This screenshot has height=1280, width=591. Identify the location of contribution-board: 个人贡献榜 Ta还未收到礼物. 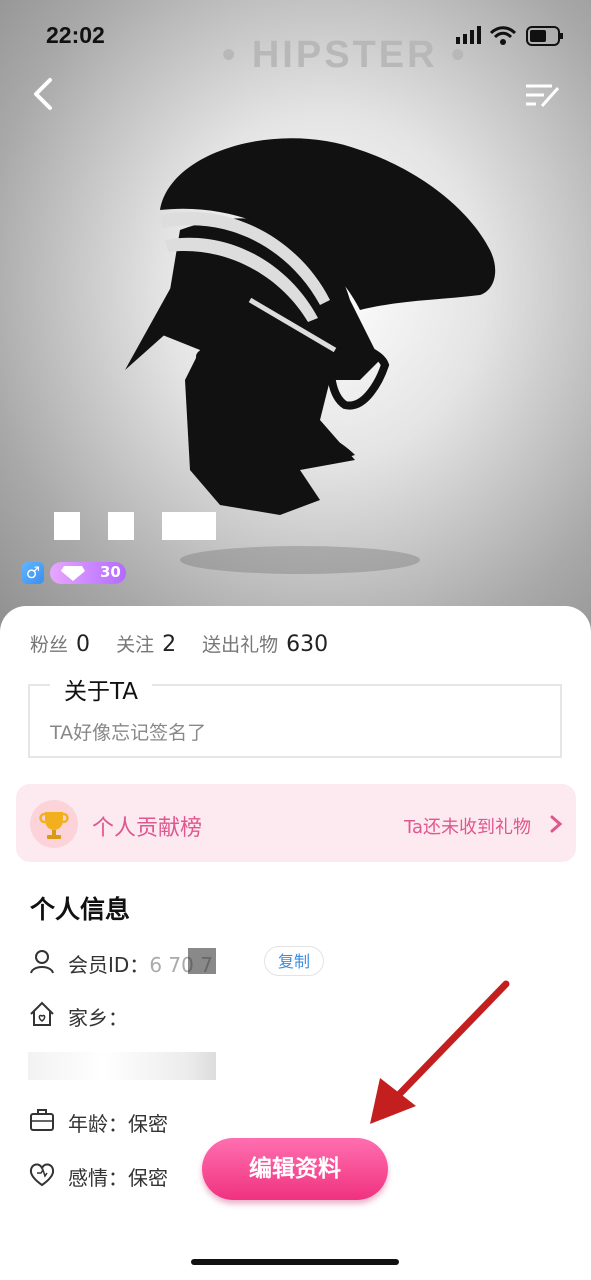
(296, 823).